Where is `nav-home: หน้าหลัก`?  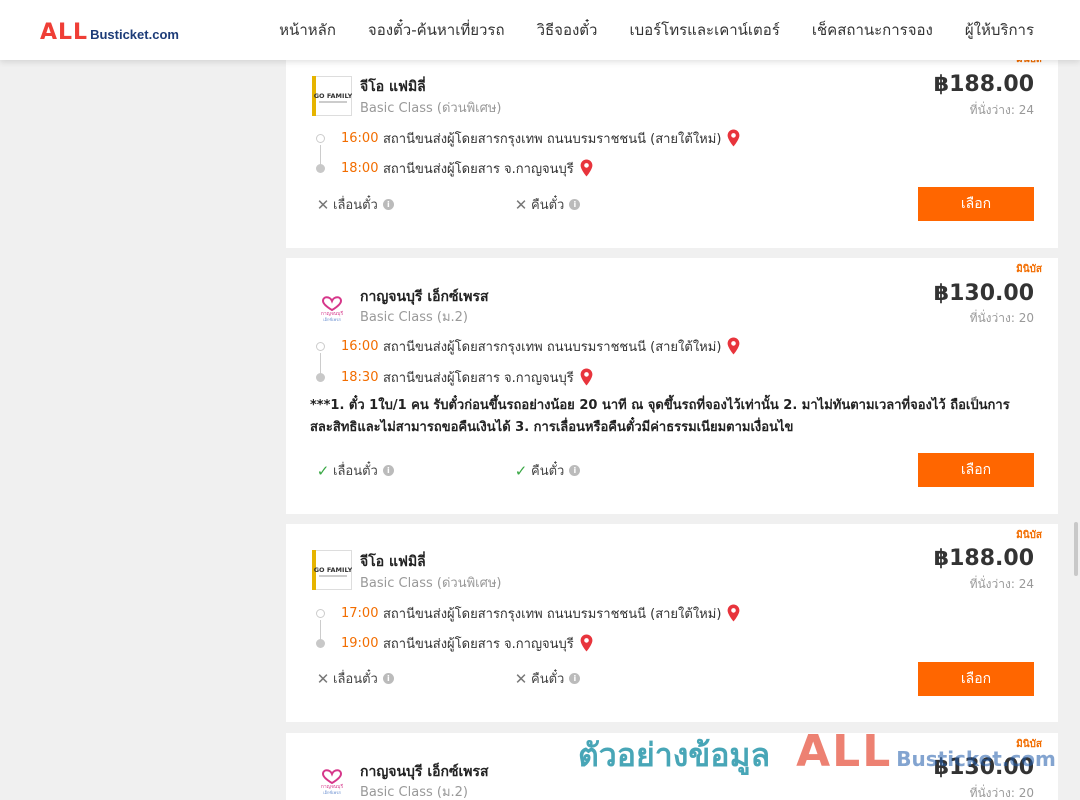
nav-home: หน้าหลัก is located at coordinates (307, 30).